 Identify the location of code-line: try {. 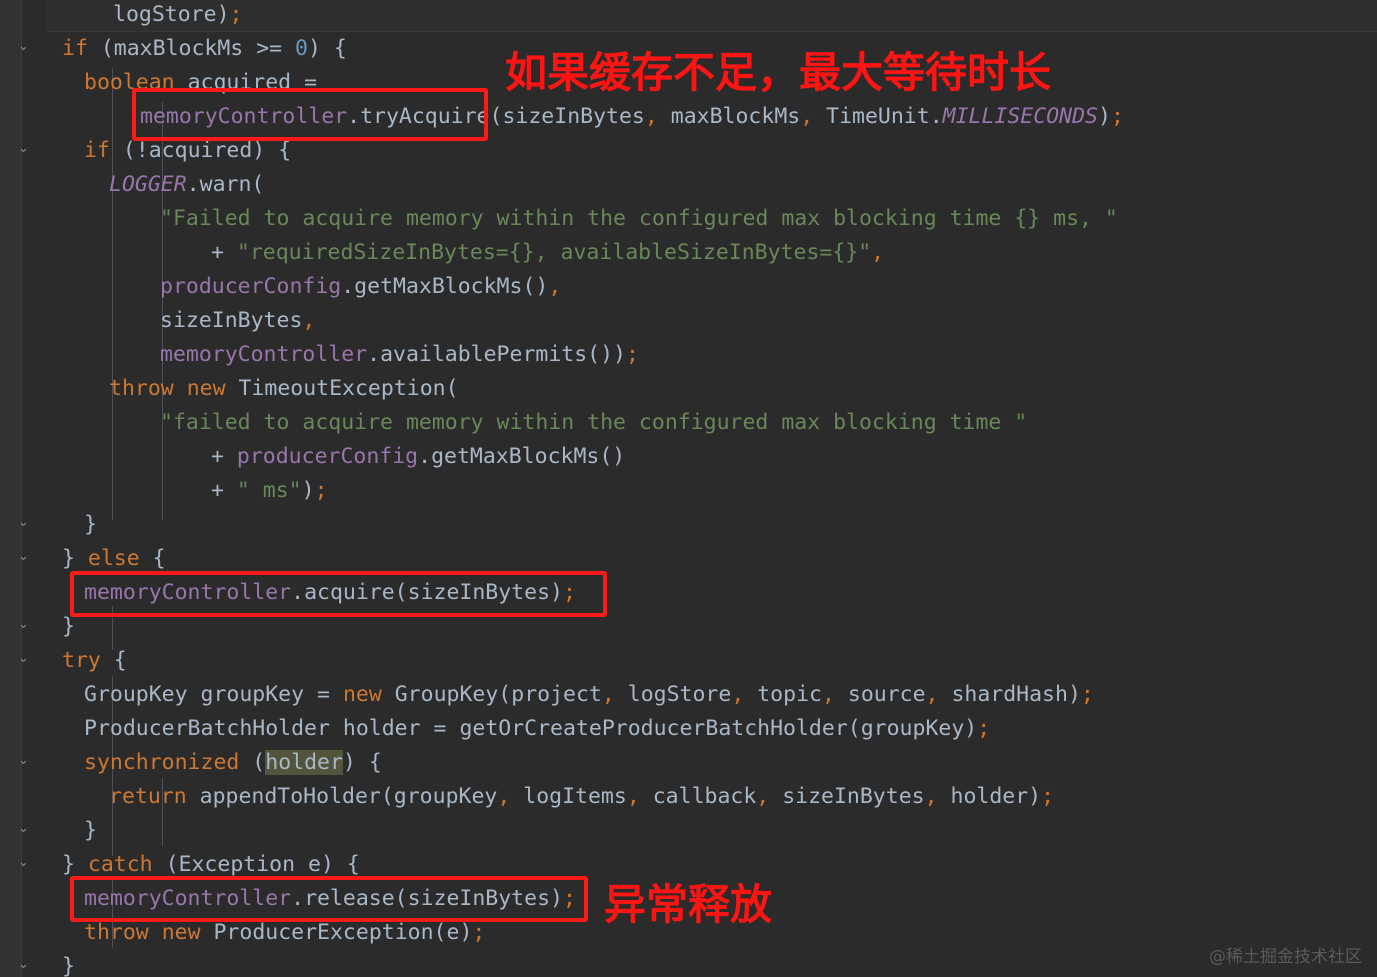
(94, 661).